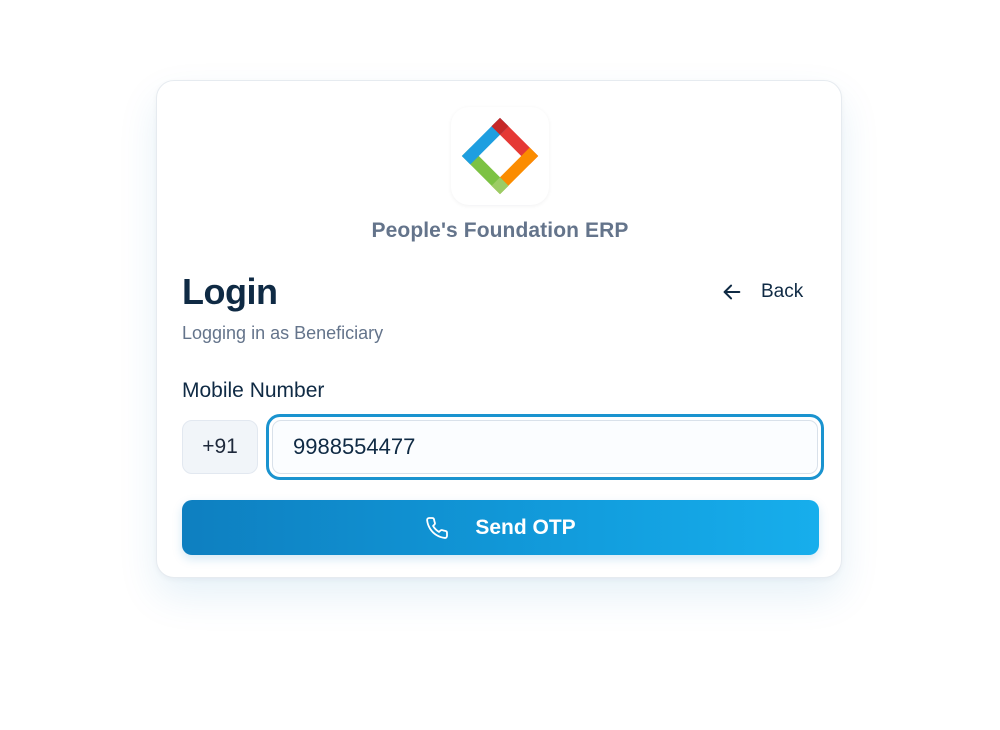 This screenshot has height=730, width=1000. I want to click on org-logo, so click(500, 156).